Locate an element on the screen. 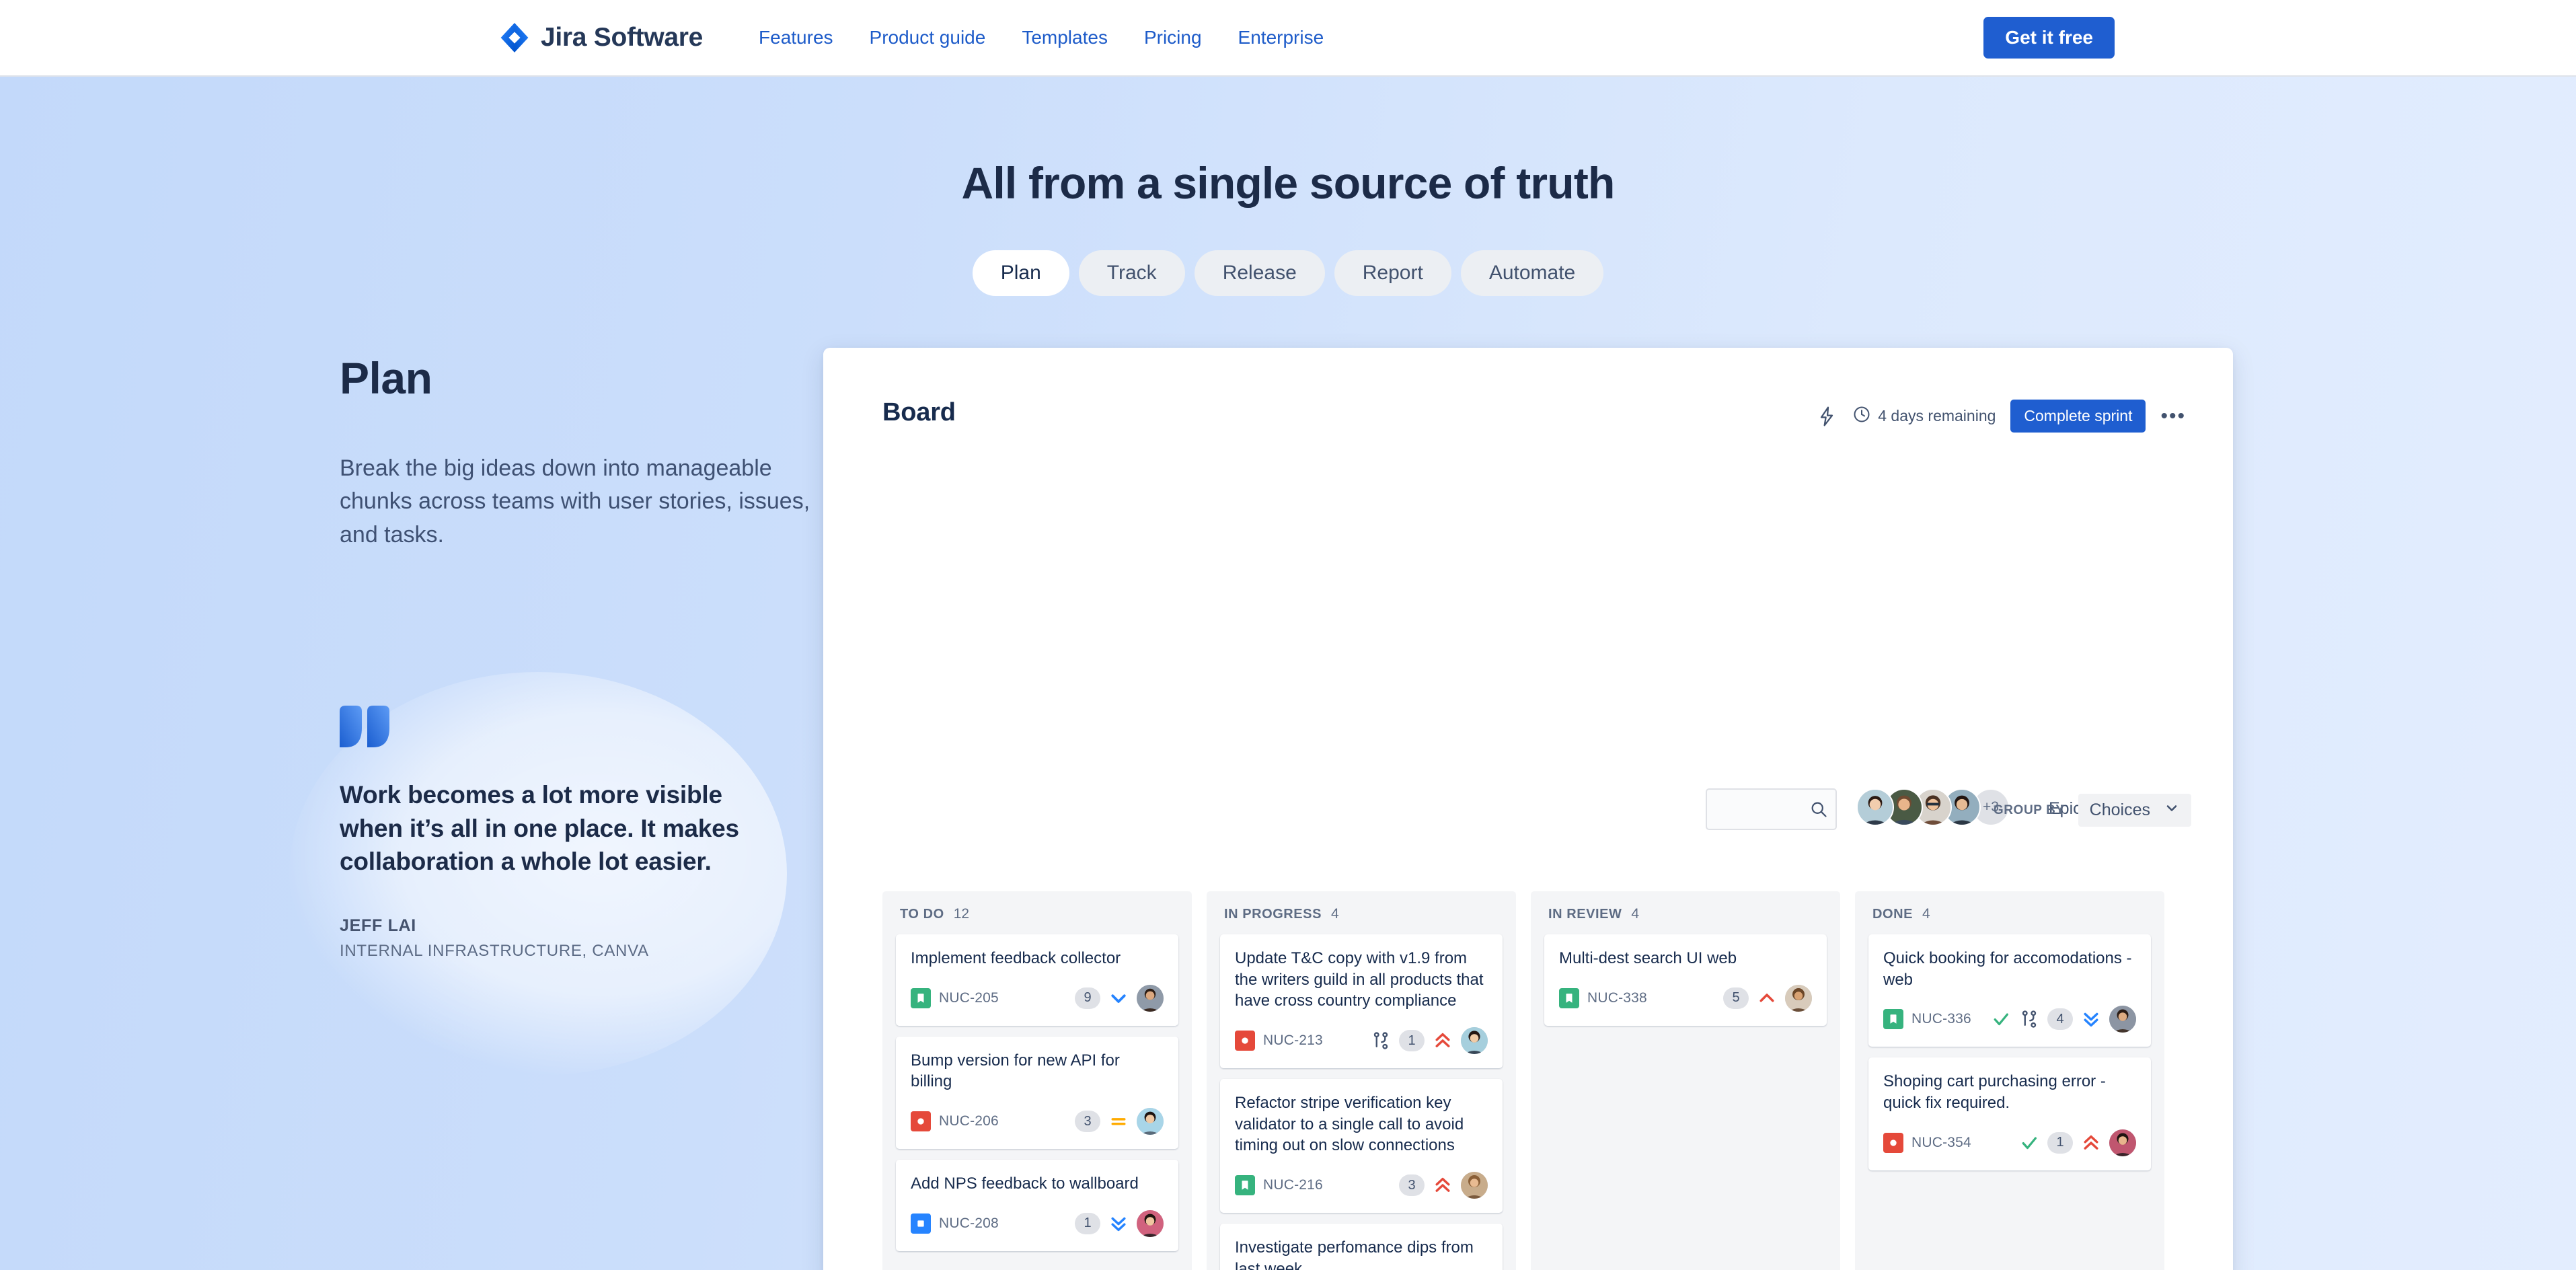  column-header: DONE 4 is located at coordinates (2009, 912).